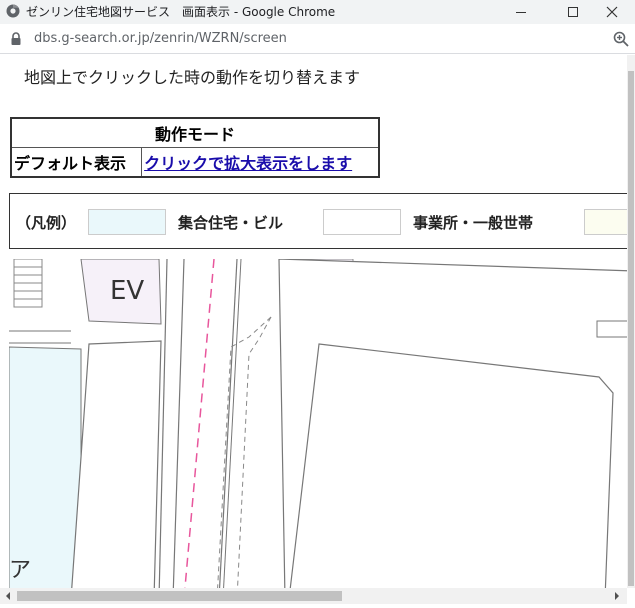 This screenshot has width=635, height=608. Describe the element at coordinates (45, 467) in the screenshot. I see `map-apartment-block` at that location.